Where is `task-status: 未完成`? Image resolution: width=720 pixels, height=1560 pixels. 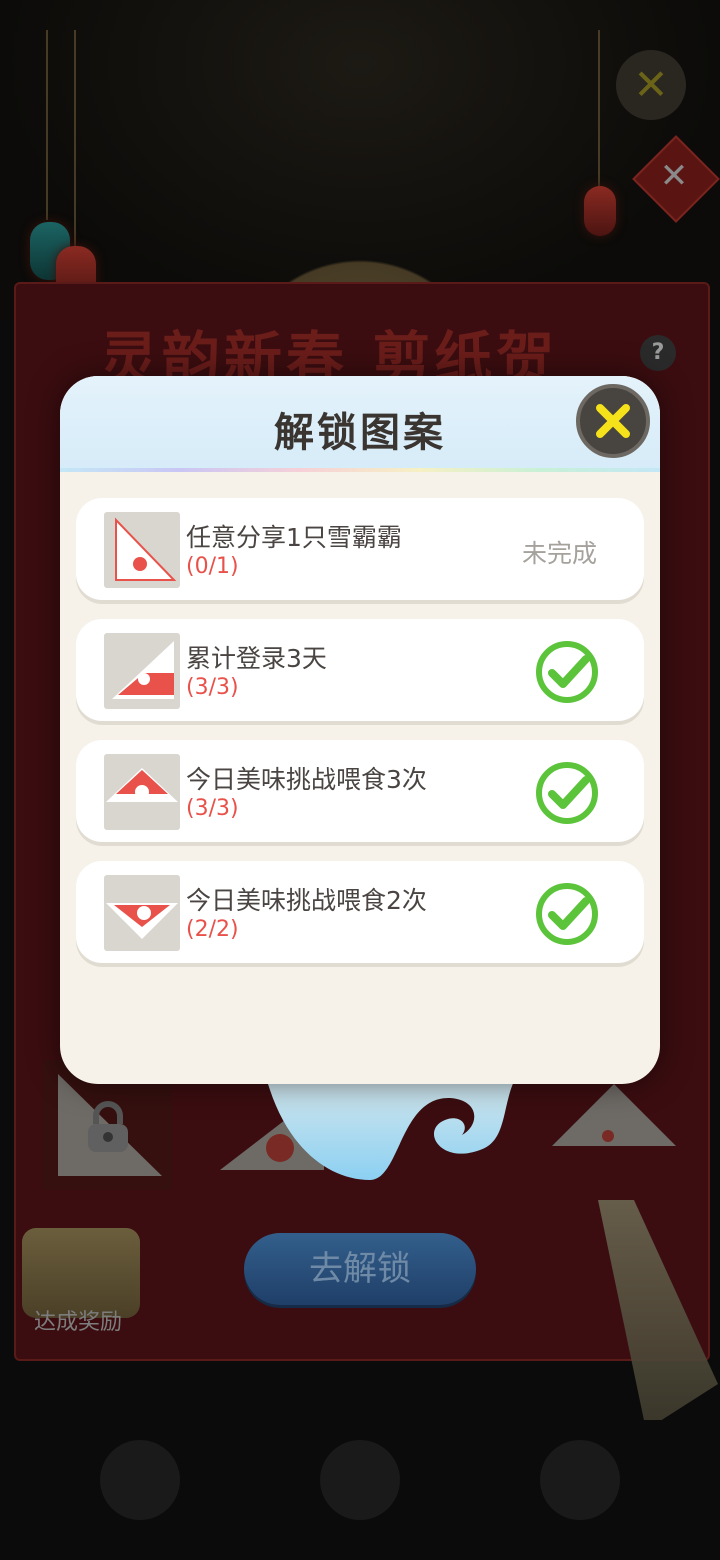 task-status: 未完成 is located at coordinates (560, 553).